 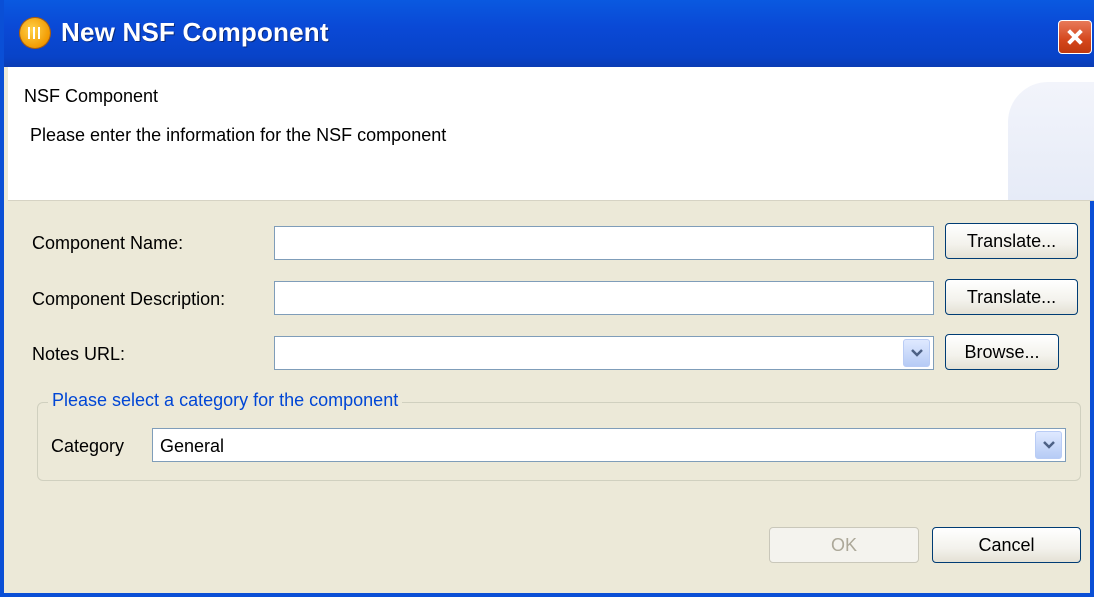 I want to click on banner-title: NSF Component, so click(x=91, y=96).